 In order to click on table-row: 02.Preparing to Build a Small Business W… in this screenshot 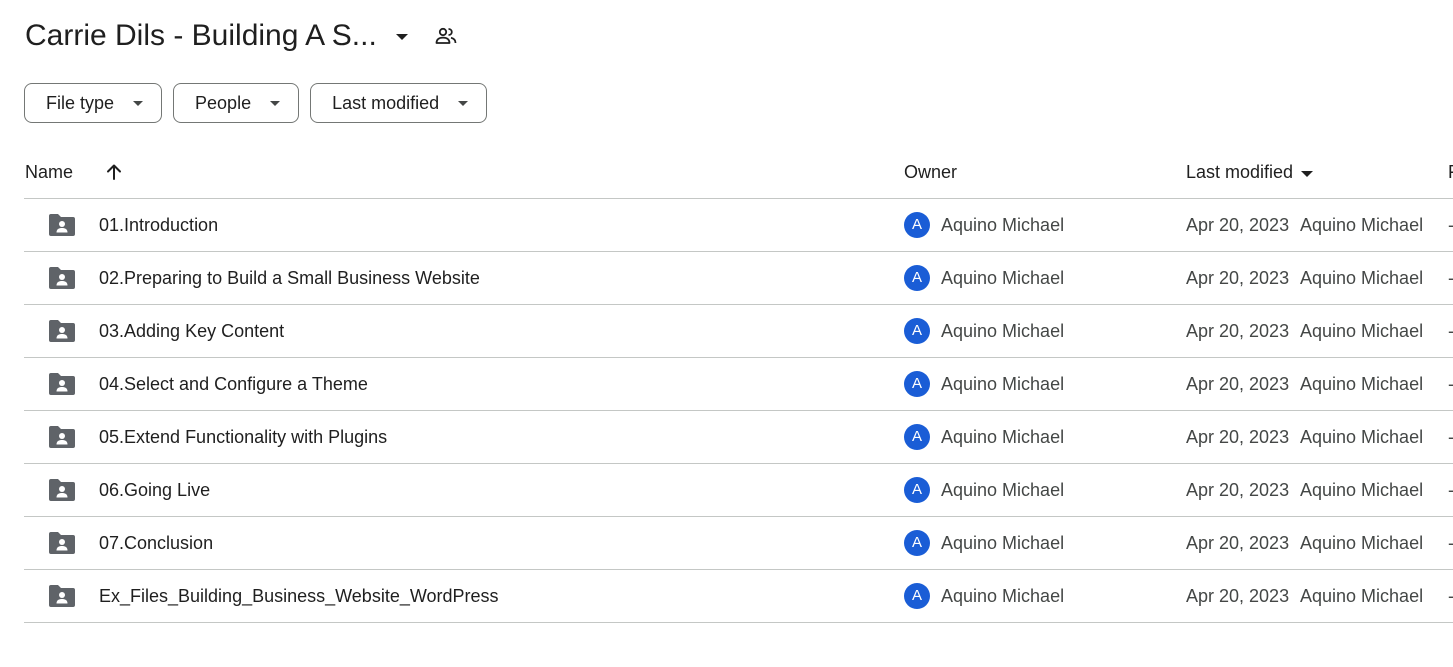, I will do `click(738, 278)`.